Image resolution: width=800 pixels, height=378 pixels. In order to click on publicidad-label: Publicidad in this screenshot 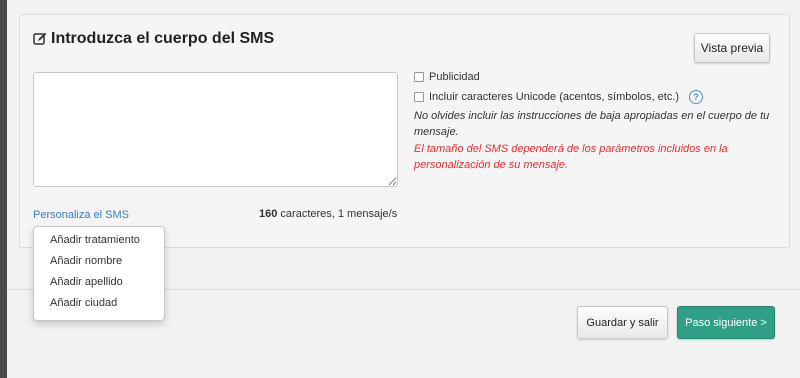, I will do `click(454, 77)`.